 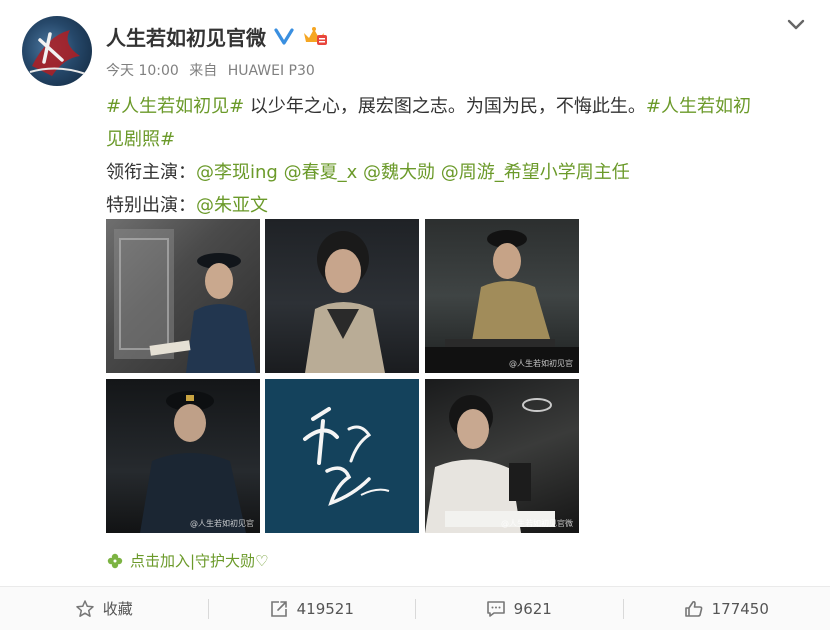 What do you see at coordinates (142, 71) in the screenshot?
I see `post-time: 今天 10:00` at bounding box center [142, 71].